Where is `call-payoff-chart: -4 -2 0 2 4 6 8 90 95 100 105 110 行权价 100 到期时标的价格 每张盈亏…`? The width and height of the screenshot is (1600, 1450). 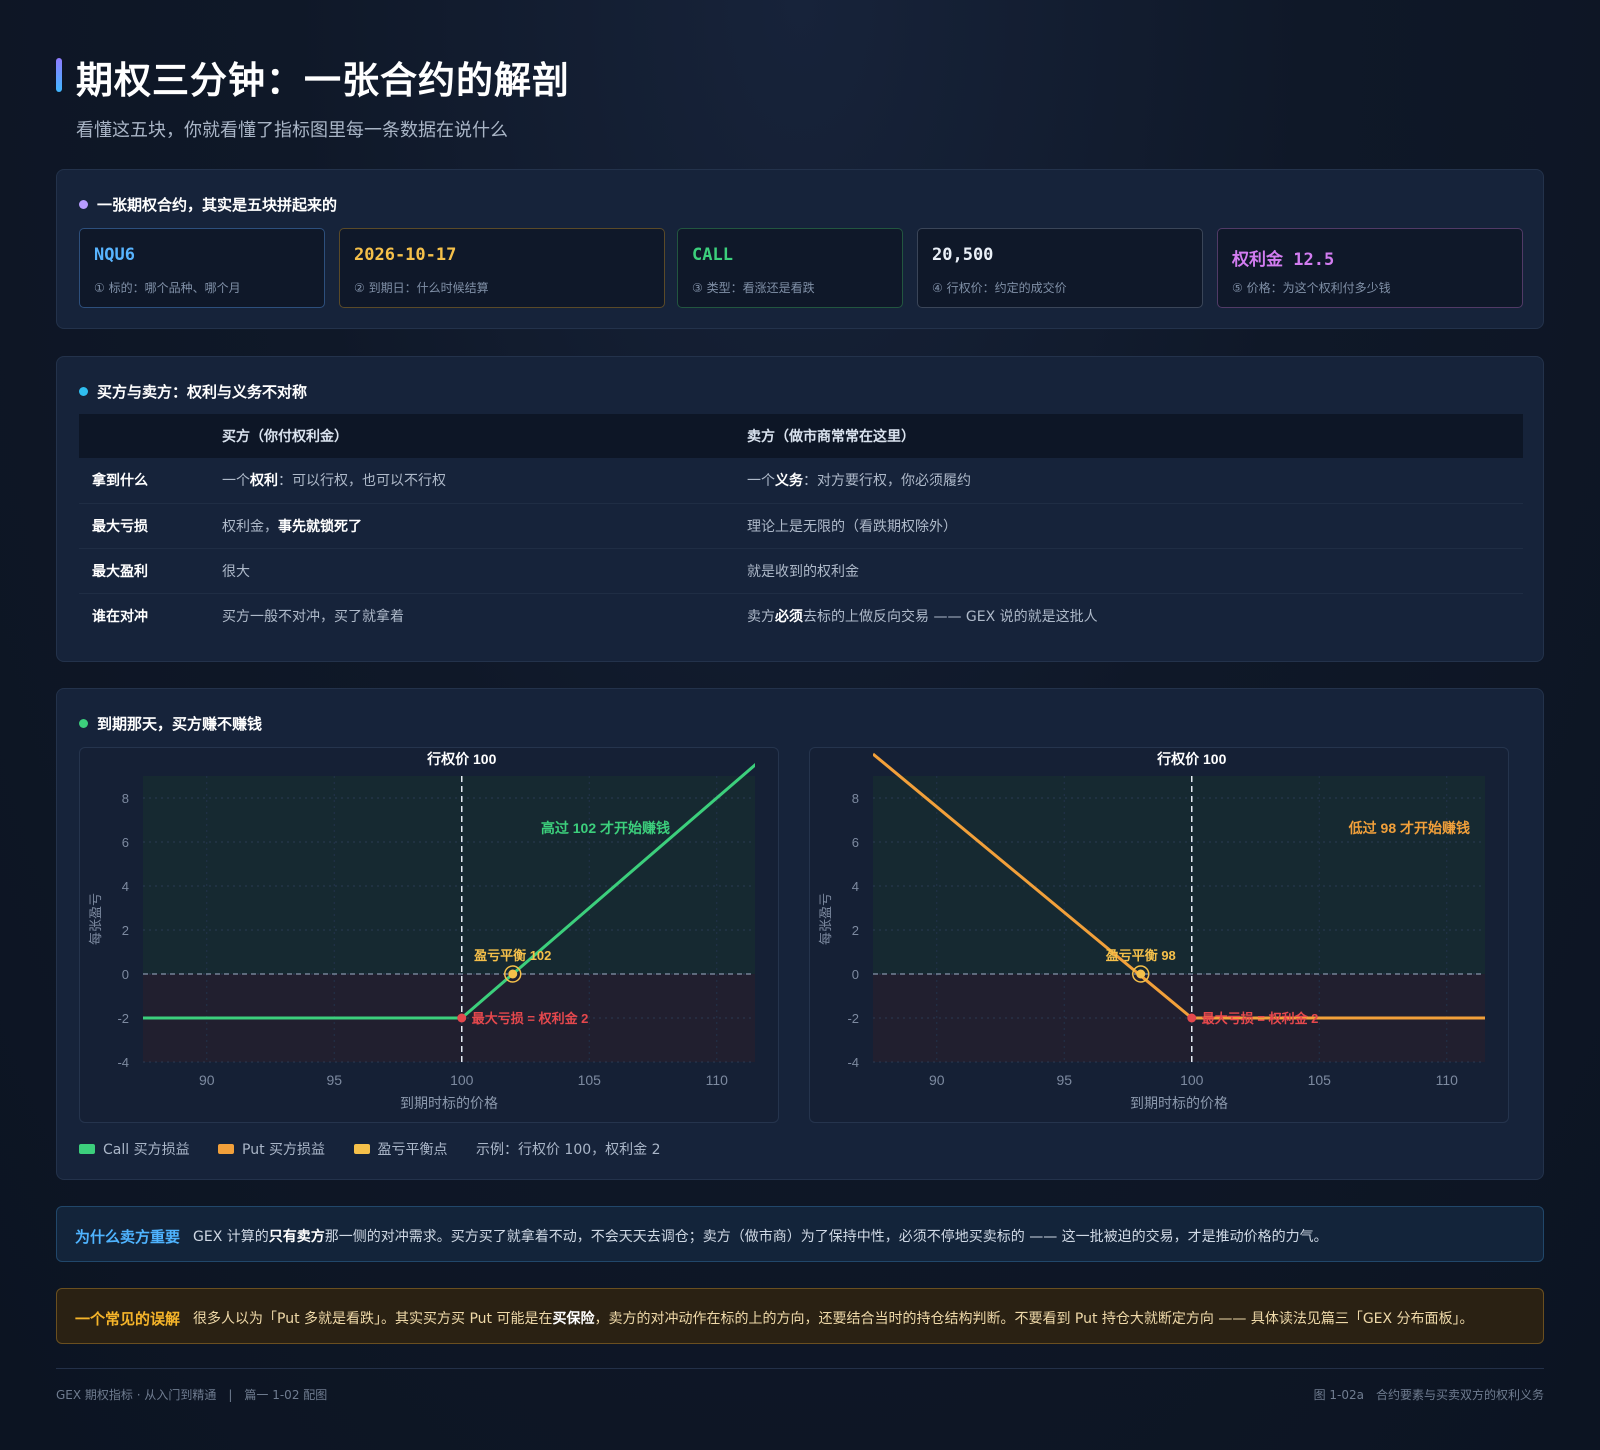 call-payoff-chart: -4 -2 0 2 4 6 8 90 95 100 105 110 行权价 100 到期时标的价格 每张盈亏… is located at coordinates (429, 935).